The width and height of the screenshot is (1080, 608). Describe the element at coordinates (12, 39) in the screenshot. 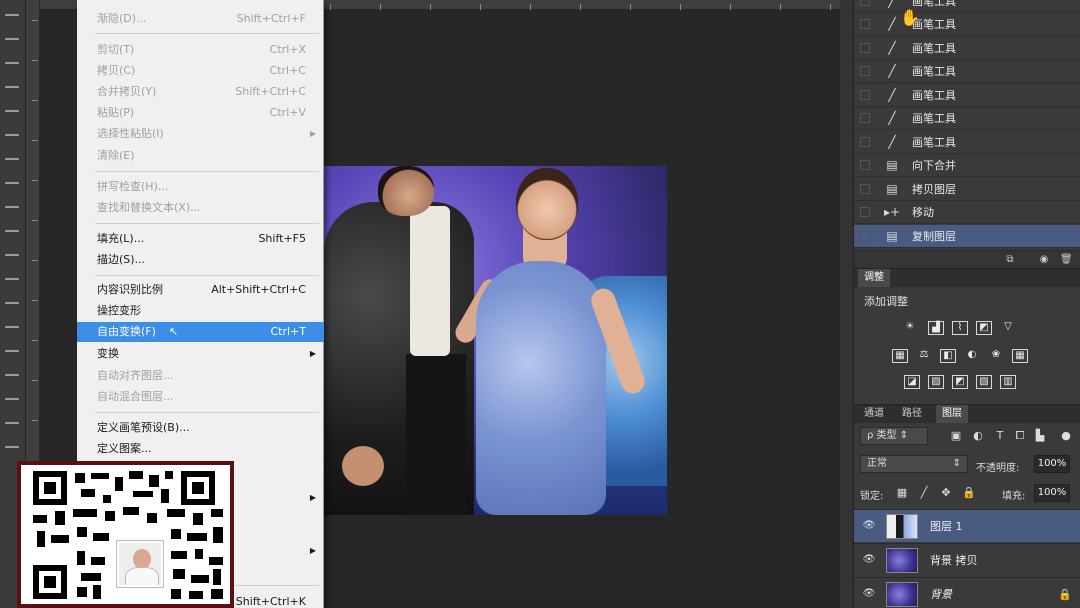

I see `marquee-tool-icon` at that location.